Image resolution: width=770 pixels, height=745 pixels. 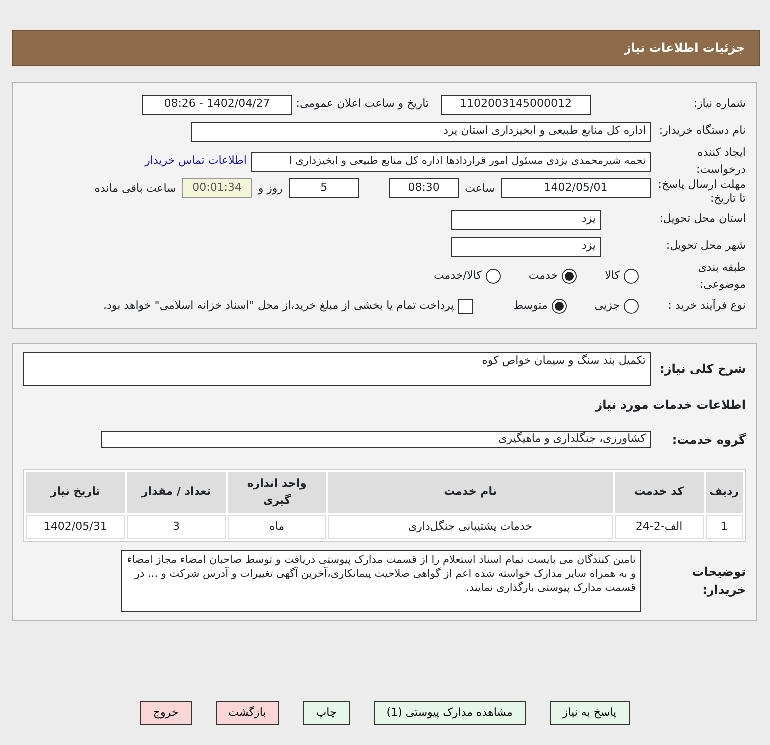 What do you see at coordinates (724, 527) in the screenshot?
I see `table-cell: 1` at bounding box center [724, 527].